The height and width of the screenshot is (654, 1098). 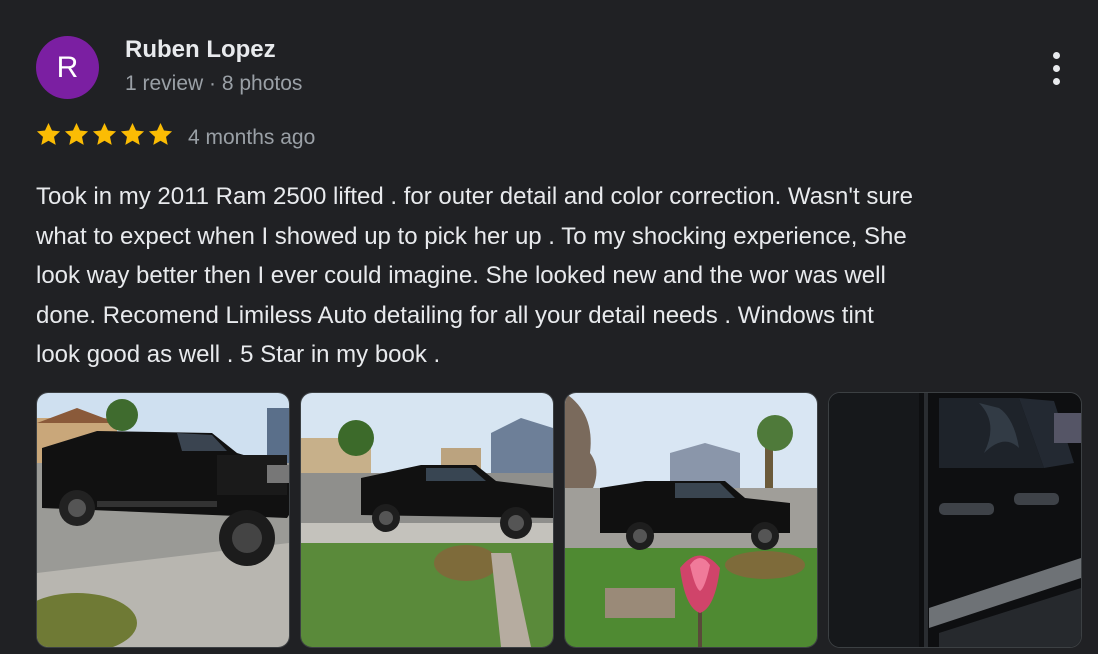 What do you see at coordinates (252, 137) in the screenshot?
I see `review-time: 4 months ago` at bounding box center [252, 137].